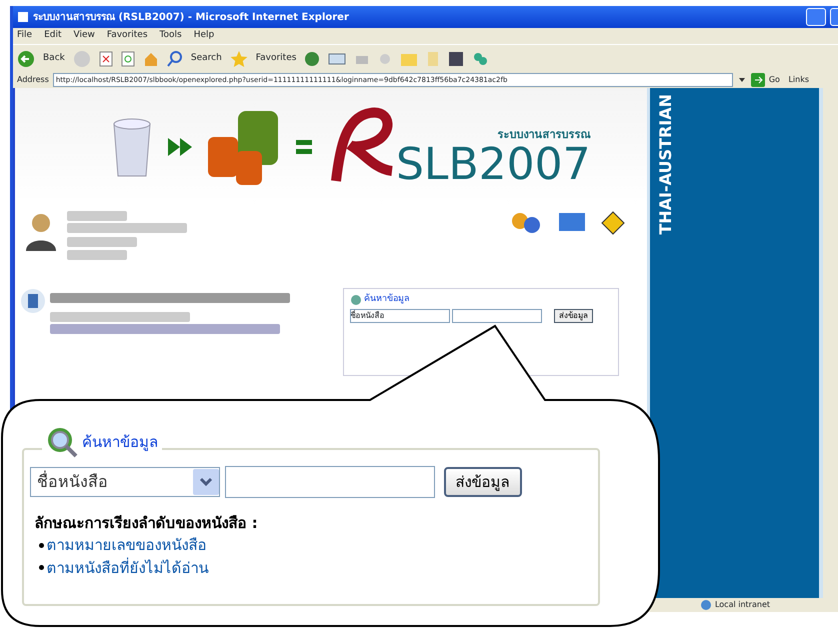  I want to click on magnifier-globe-icon, so click(62, 442).